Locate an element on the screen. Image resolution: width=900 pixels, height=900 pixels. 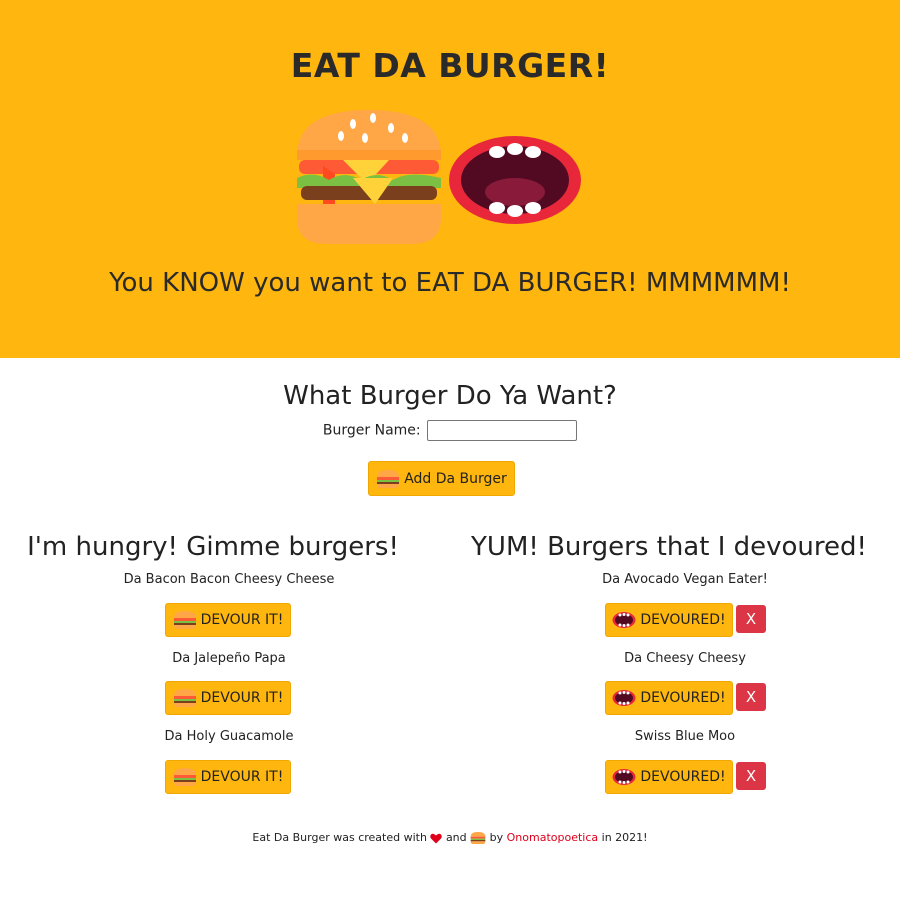
burger-name-label: Burger Name: is located at coordinates (371, 430).